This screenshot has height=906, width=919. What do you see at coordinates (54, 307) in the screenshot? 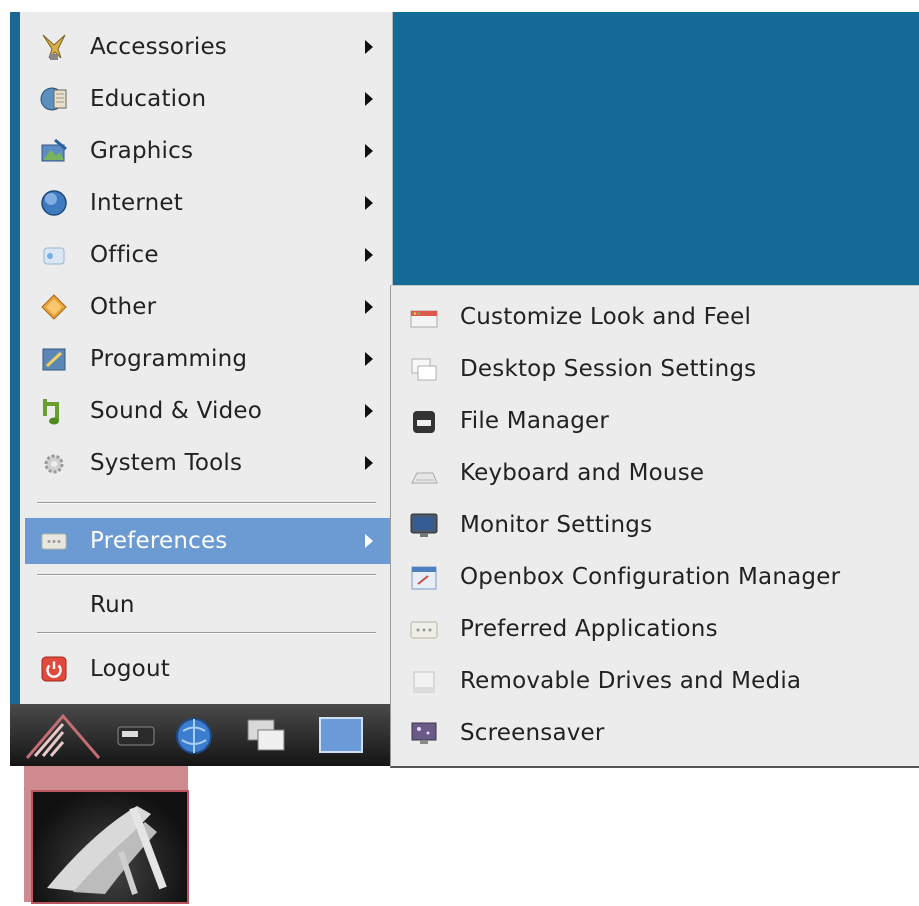
I see `other-icon` at bounding box center [54, 307].